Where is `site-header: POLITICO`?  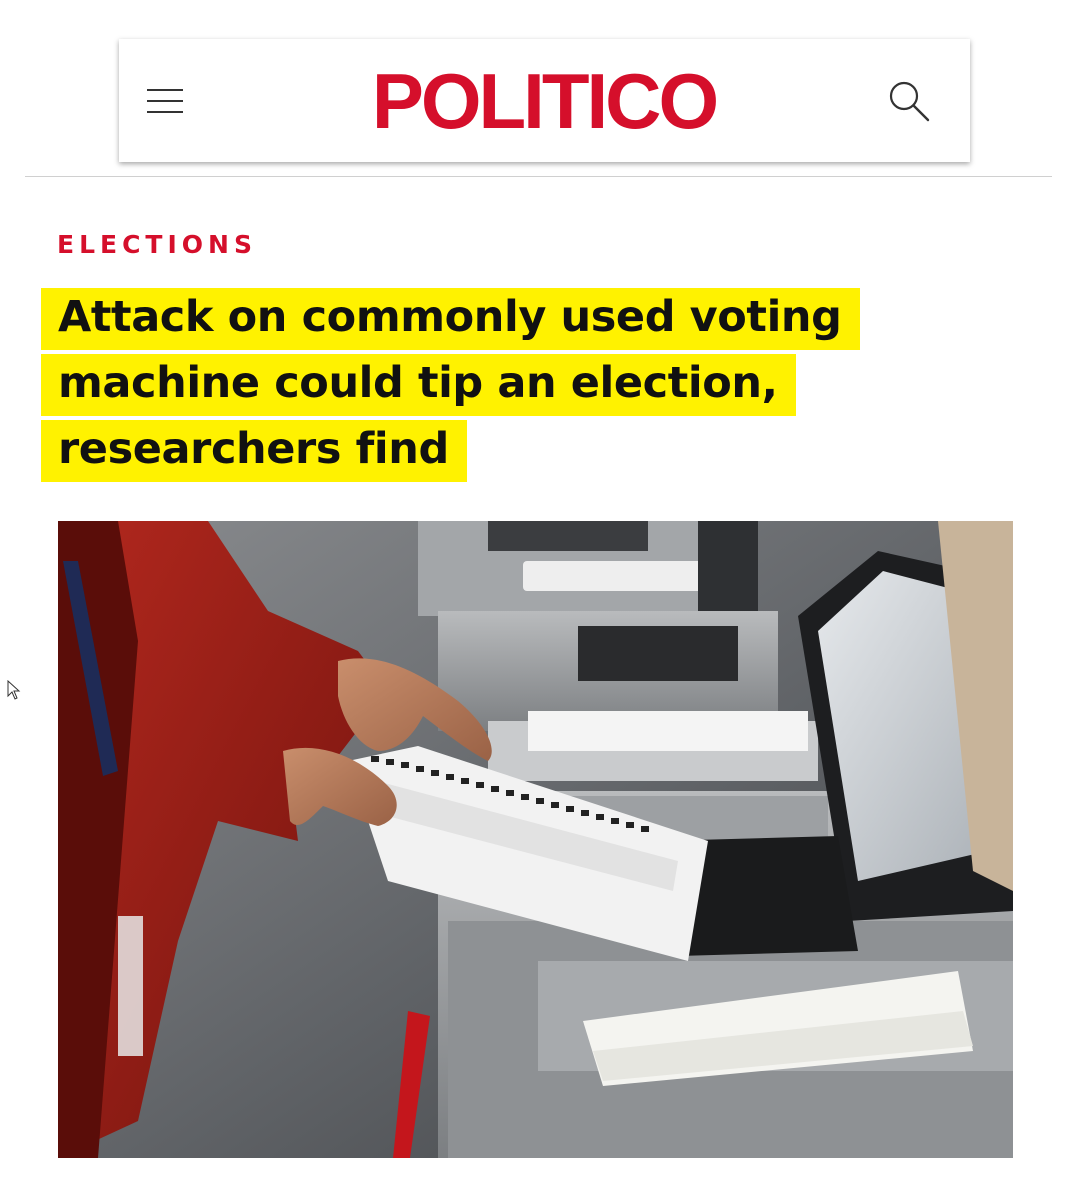
site-header: POLITICO is located at coordinates (544, 100).